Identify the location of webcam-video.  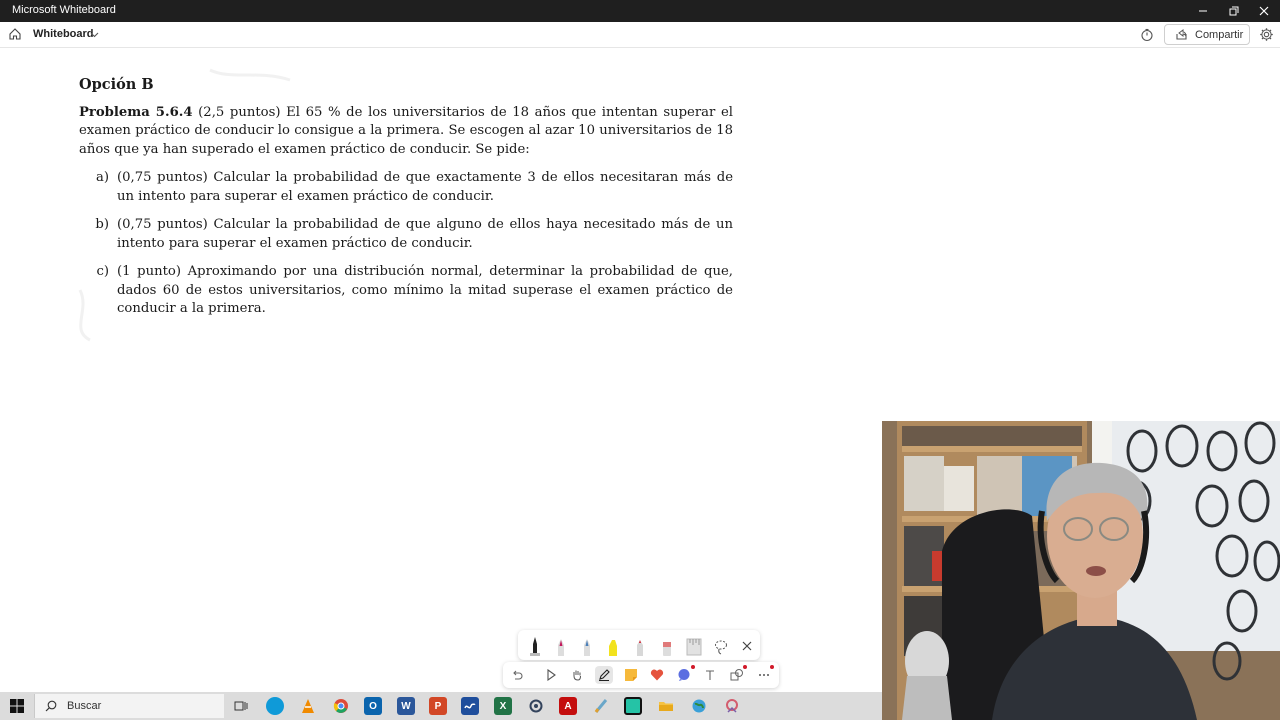
(1081, 570).